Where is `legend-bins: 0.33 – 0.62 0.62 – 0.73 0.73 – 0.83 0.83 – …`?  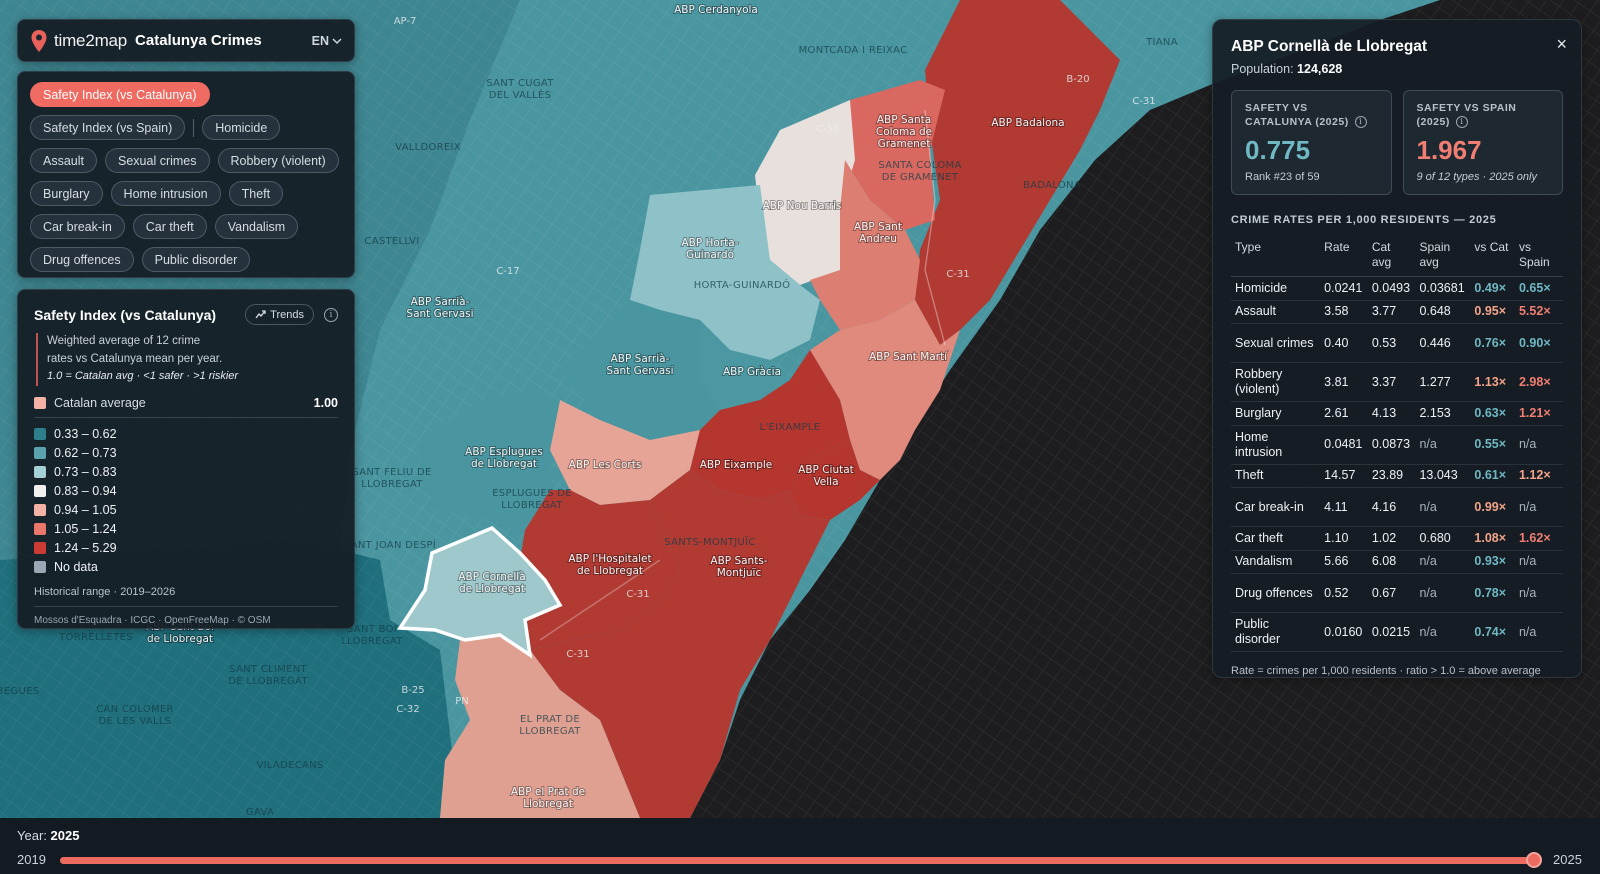
legend-bins: 0.33 – 0.62 0.62 – 0.73 0.73 – 0.83 0.83 – … is located at coordinates (186, 501).